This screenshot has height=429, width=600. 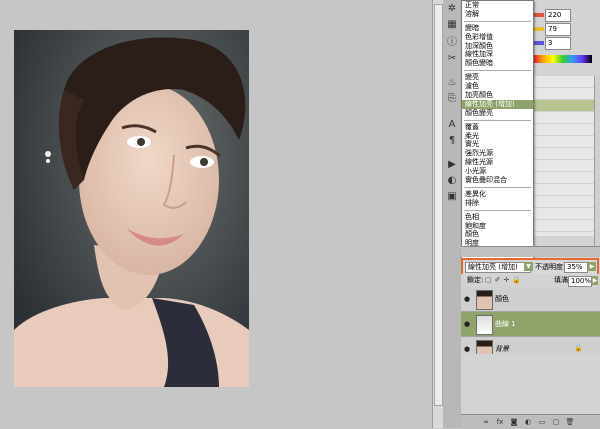 I want to click on lock-label: 鎖定:, so click(x=475, y=280).